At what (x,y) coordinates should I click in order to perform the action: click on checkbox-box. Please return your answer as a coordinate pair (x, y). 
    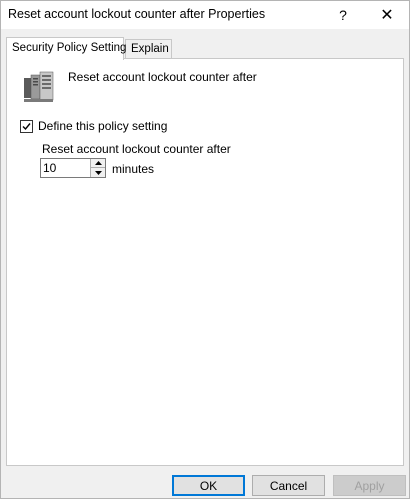
    Looking at the image, I should click on (26, 126).